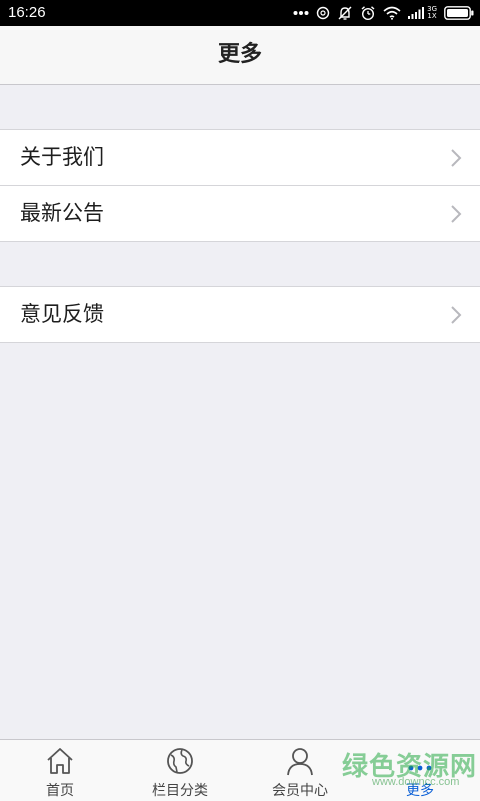 Image resolution: width=480 pixels, height=801 pixels. I want to click on menu-item-label: 最新公告, so click(62, 213).